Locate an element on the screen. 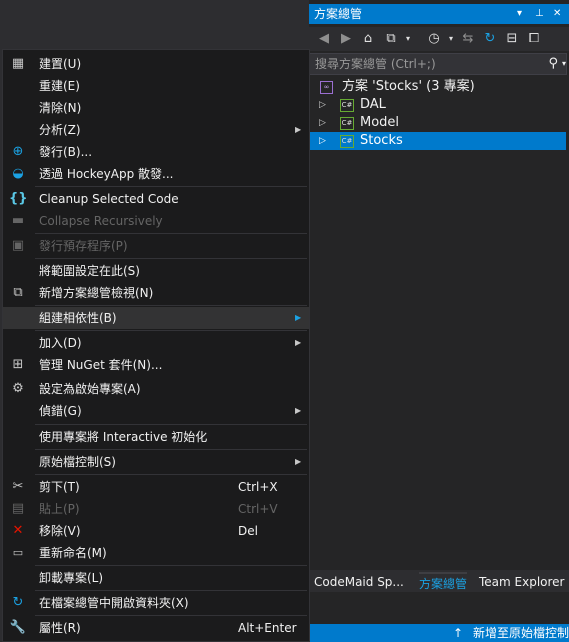 The height and width of the screenshot is (642, 569). status-bar: ↑ 新增至原始檔控制 is located at coordinates (439, 633).